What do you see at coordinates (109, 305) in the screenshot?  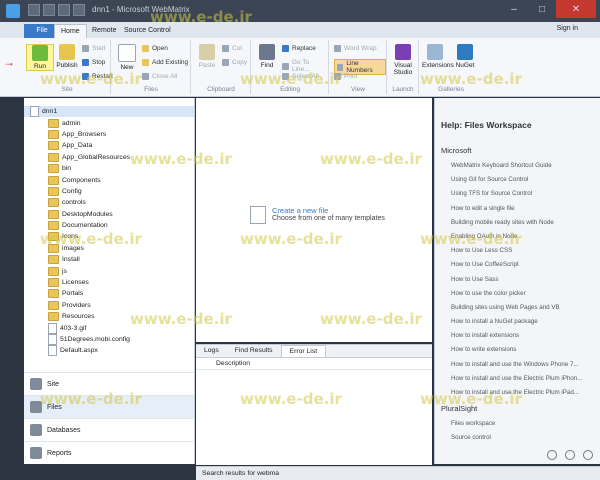 I see `tree-folder: Providers` at bounding box center [109, 305].